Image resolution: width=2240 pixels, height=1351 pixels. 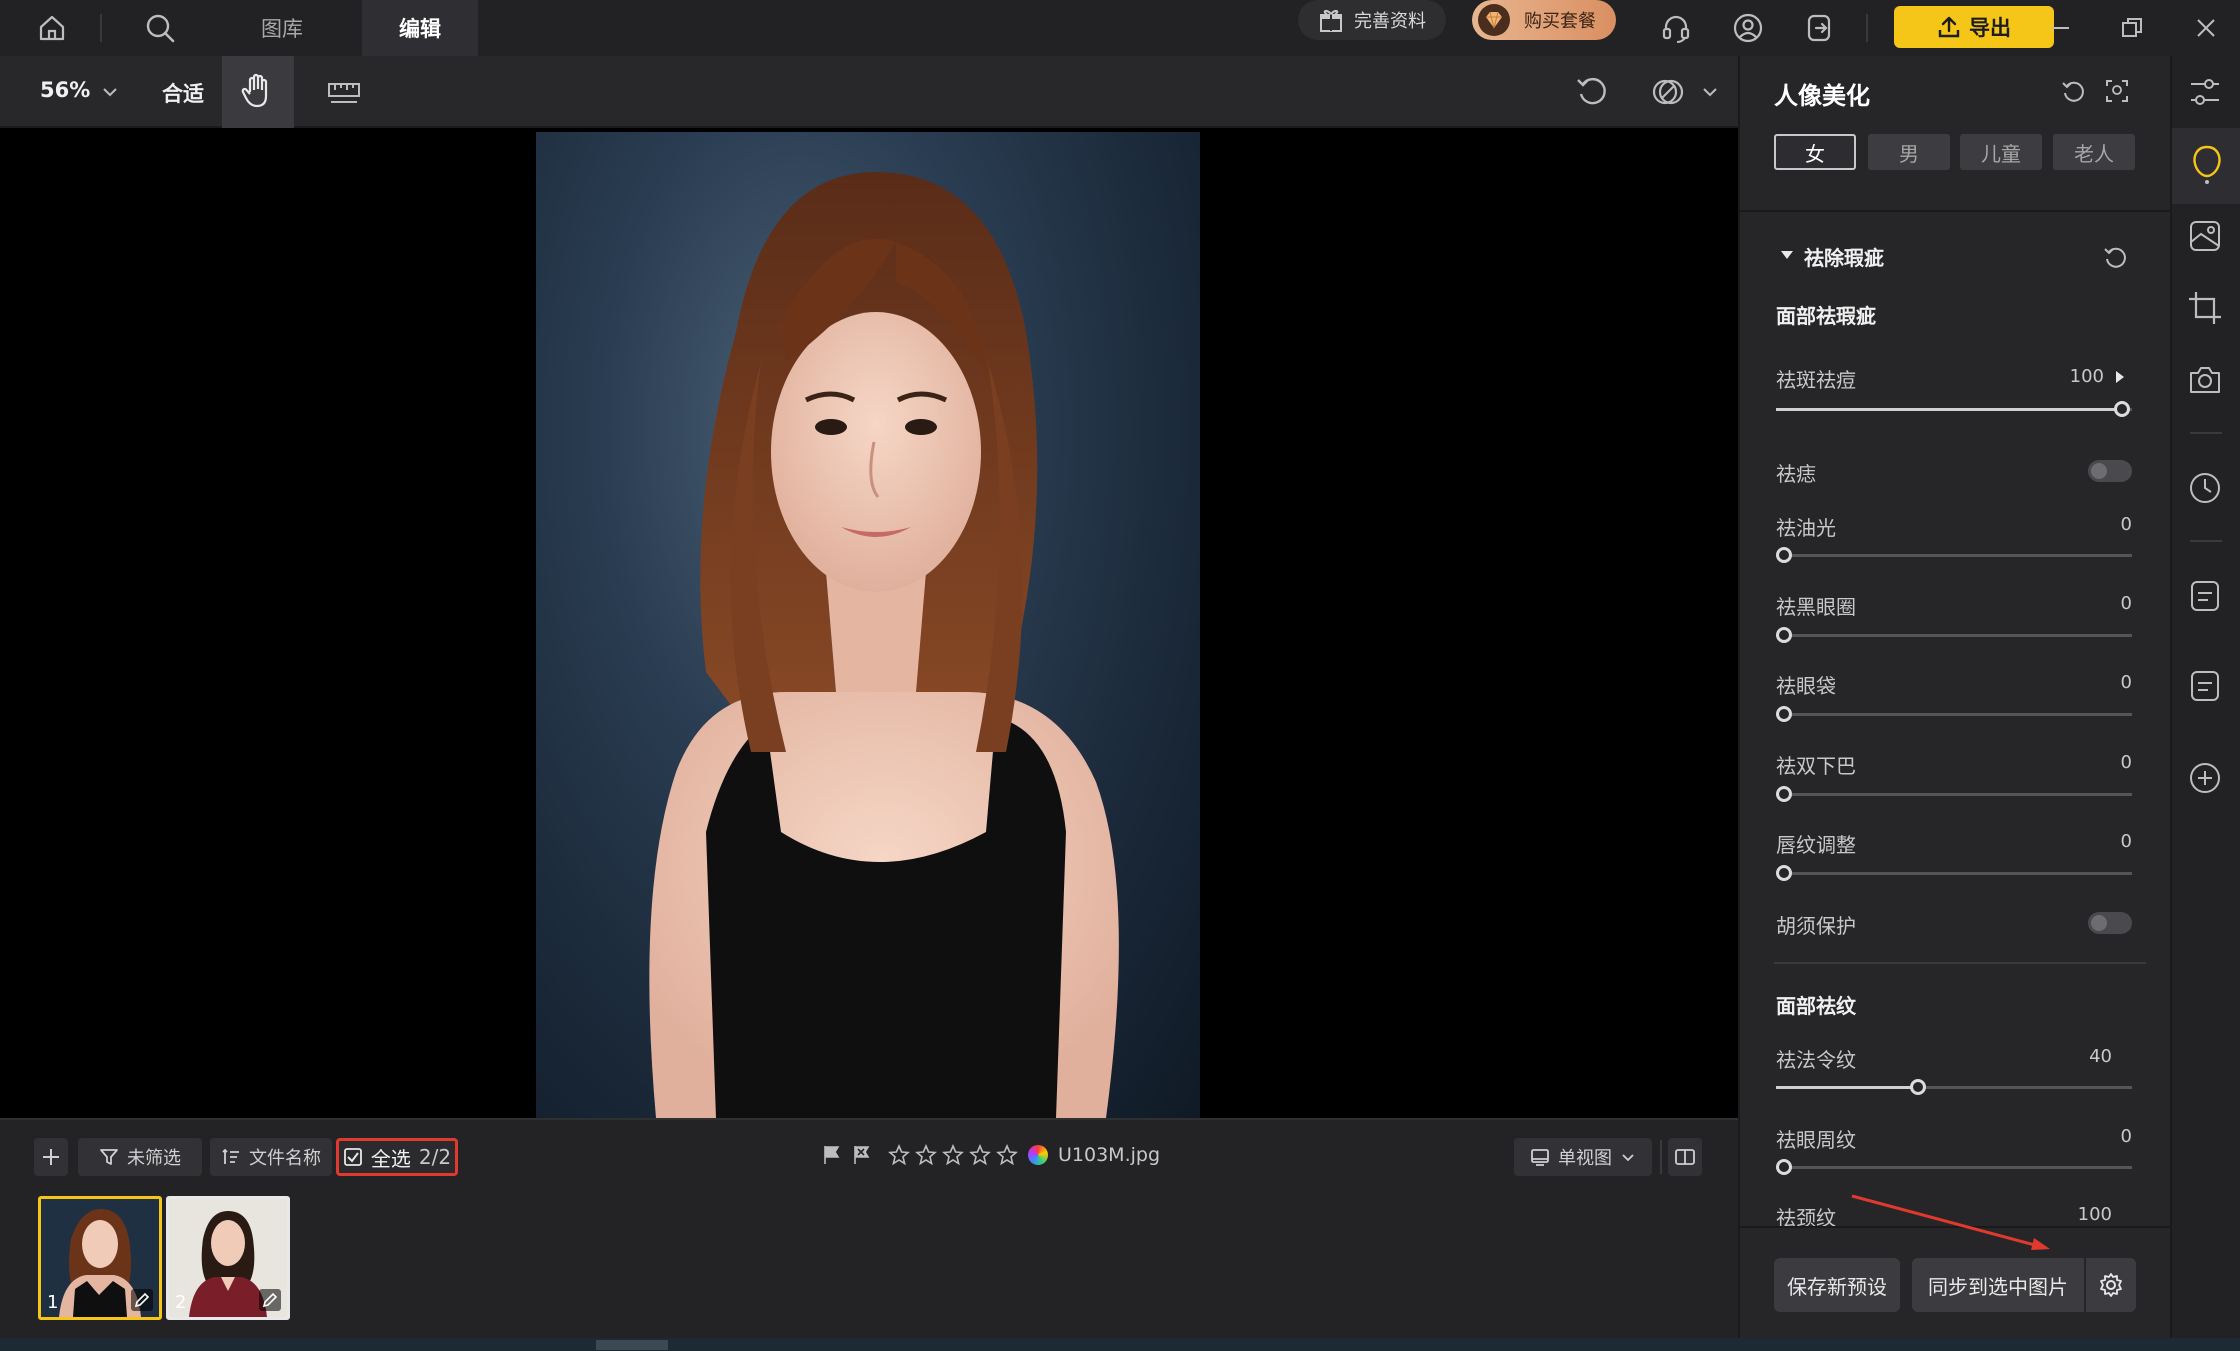 I want to click on toggle-label: 胡须保护, so click(x=1816, y=926).